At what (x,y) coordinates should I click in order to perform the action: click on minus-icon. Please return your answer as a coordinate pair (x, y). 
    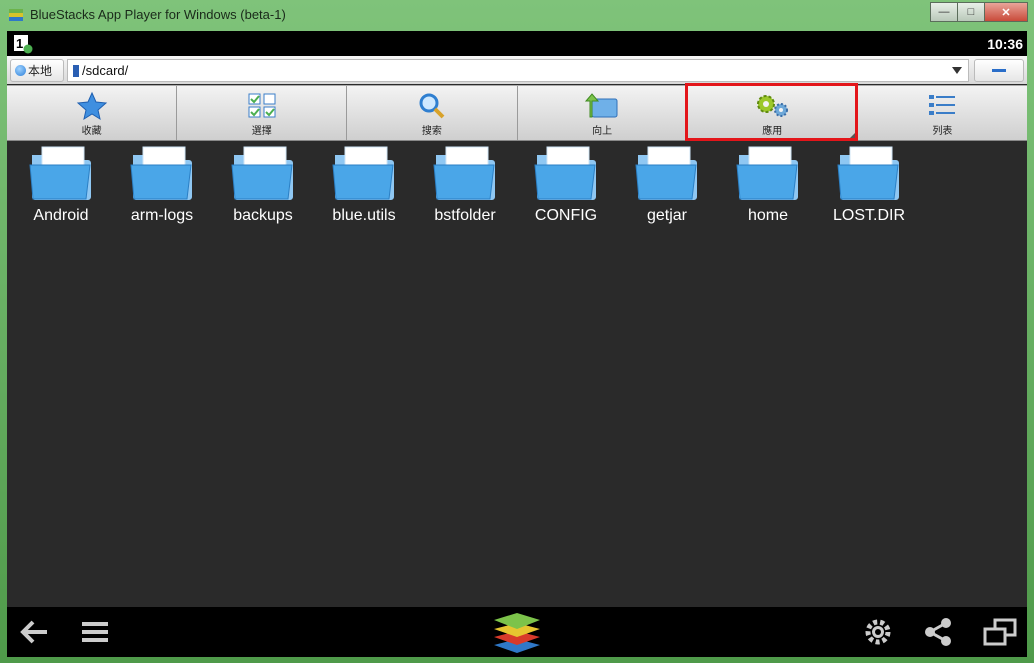
    Looking at the image, I should click on (999, 70).